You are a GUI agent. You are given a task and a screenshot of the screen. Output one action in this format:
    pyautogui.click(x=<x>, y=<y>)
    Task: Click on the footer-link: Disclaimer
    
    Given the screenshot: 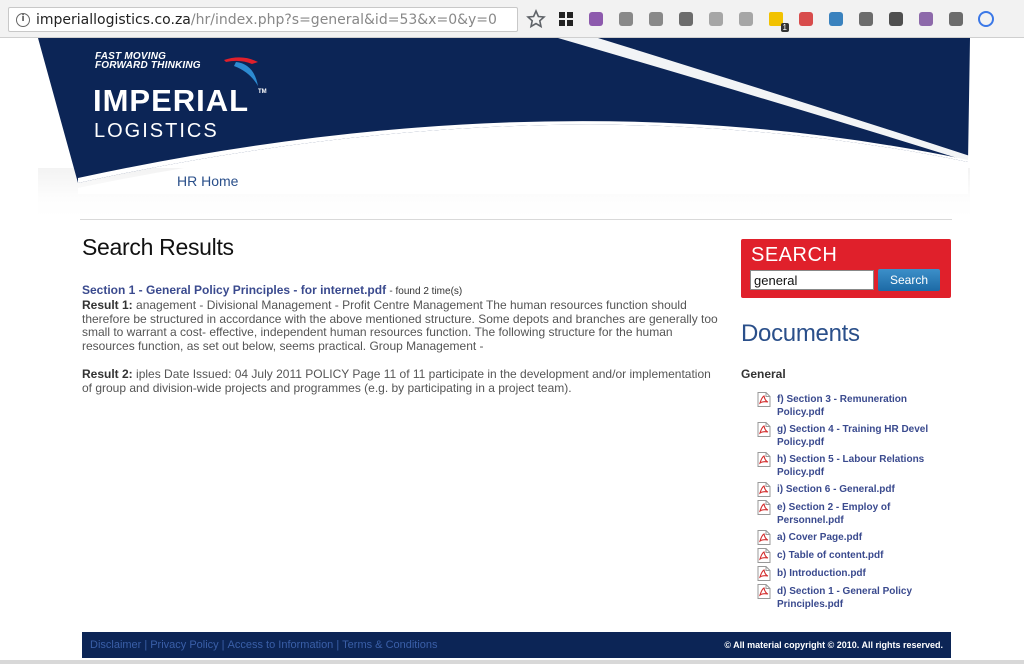 What is the action you would take?
    pyautogui.click(x=115, y=645)
    